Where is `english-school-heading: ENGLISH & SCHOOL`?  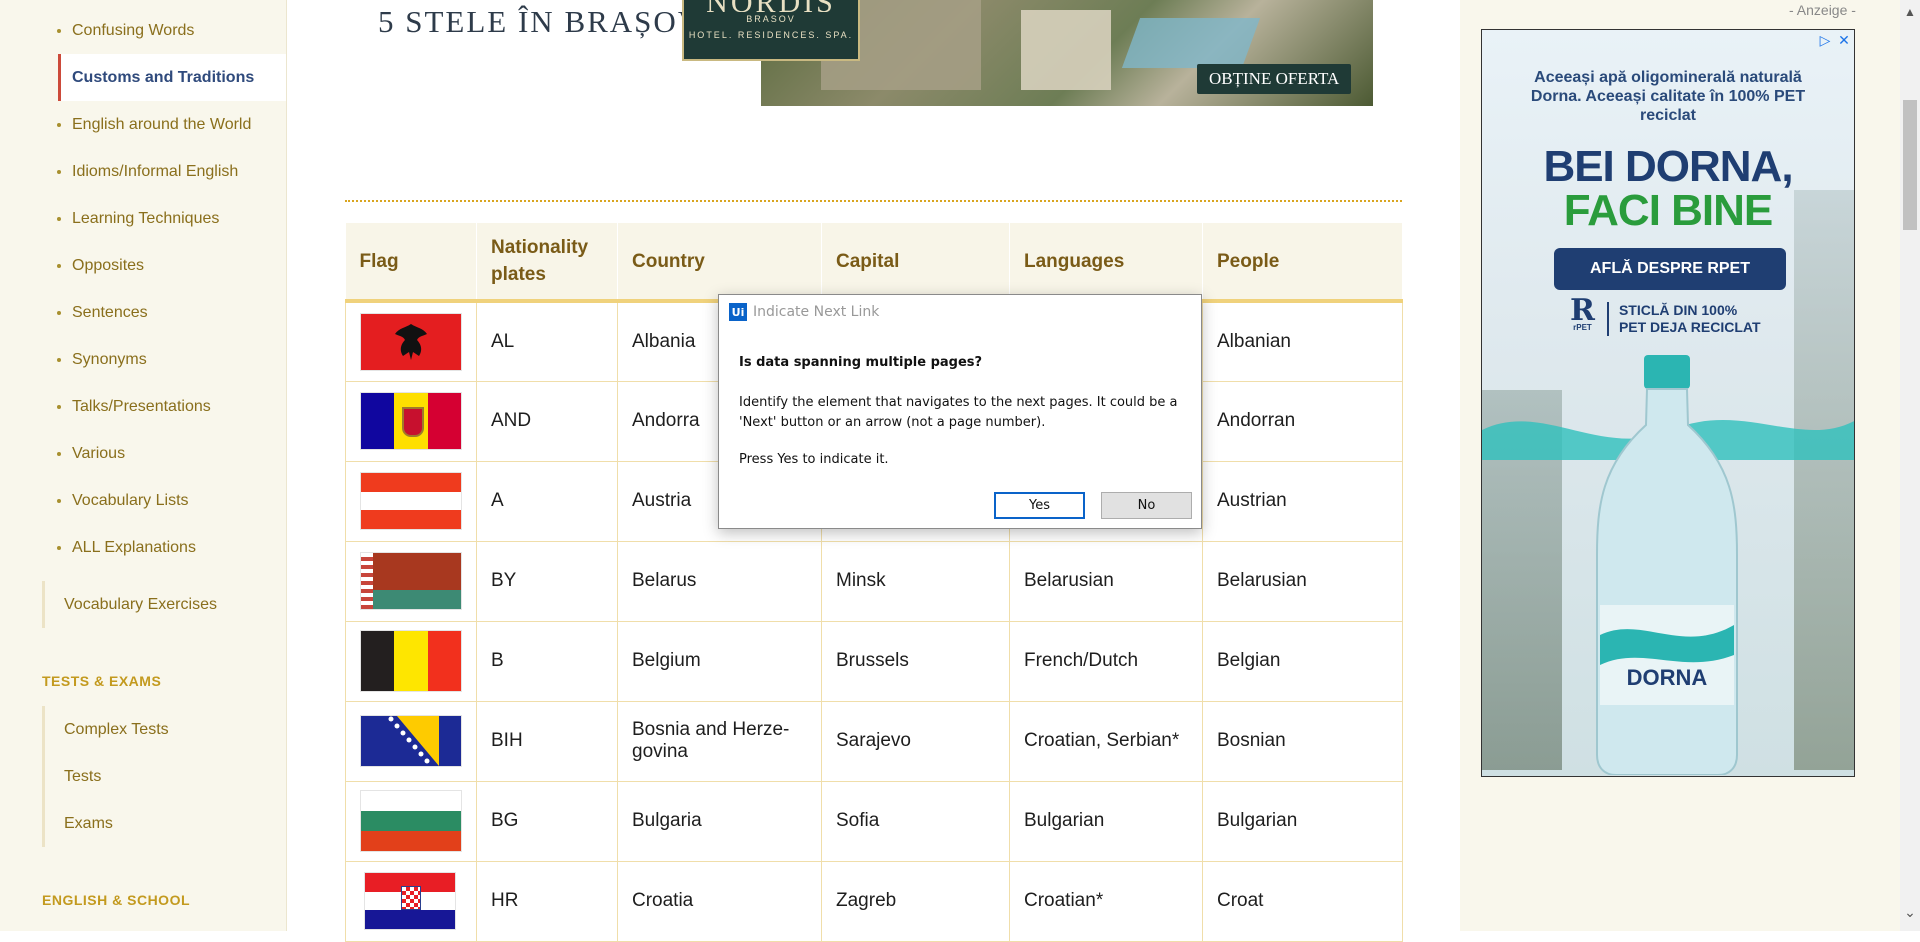 english-school-heading: ENGLISH & SCHOOL is located at coordinates (116, 900).